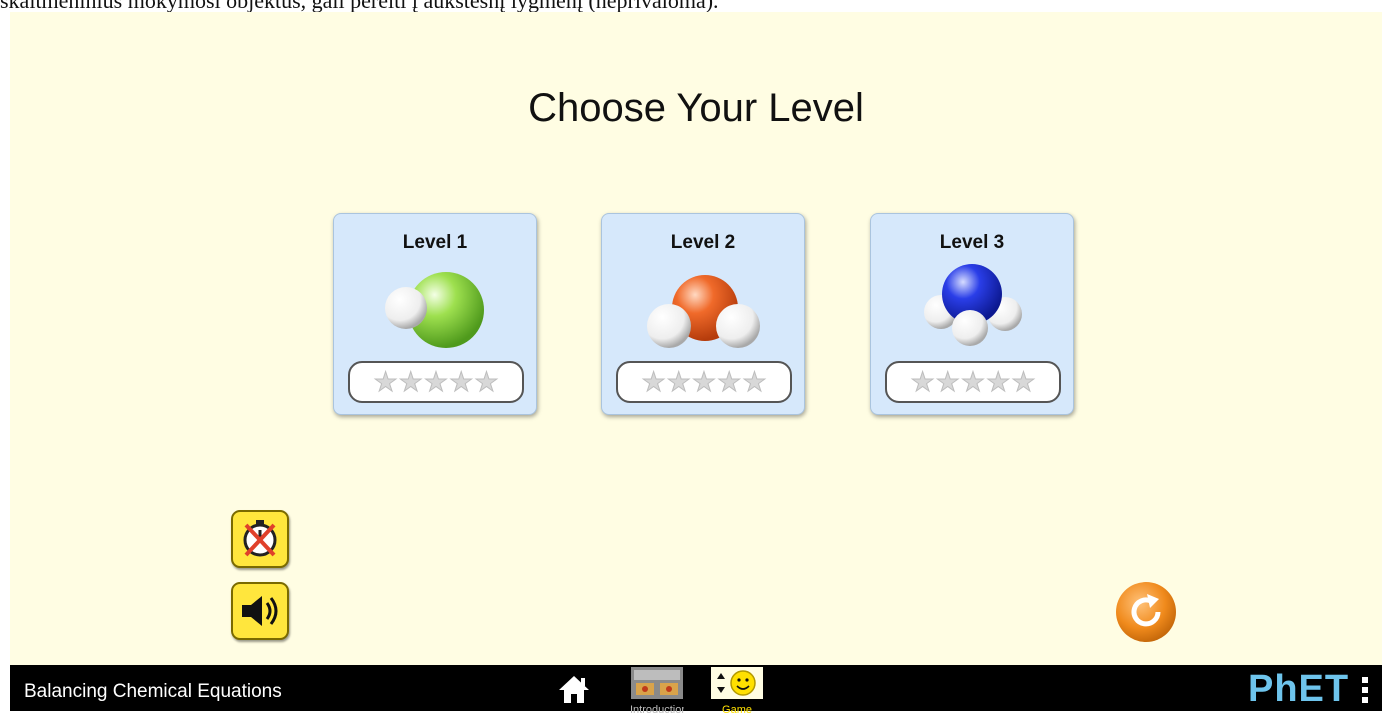  What do you see at coordinates (972, 314) in the screenshot?
I see `level-3-button: Level 3 ★ ★ ★ ★ ★` at bounding box center [972, 314].